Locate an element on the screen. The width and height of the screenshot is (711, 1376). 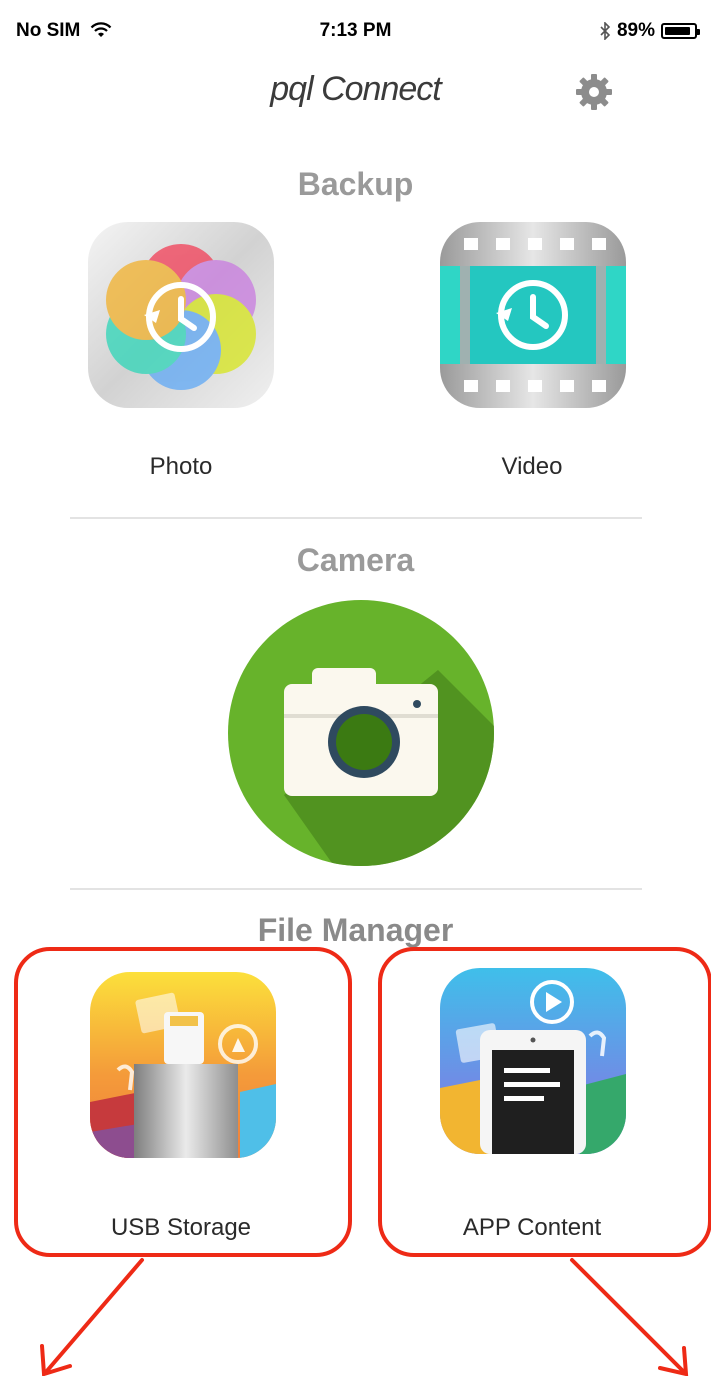
photo-backup-icon is located at coordinates (181, 315).